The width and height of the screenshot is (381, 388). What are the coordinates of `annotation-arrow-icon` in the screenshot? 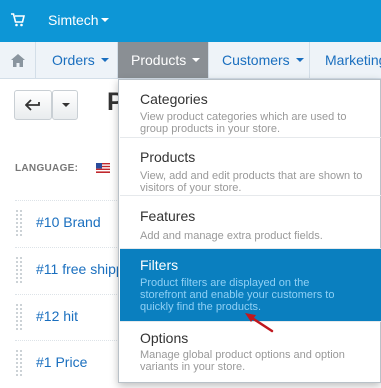 It's located at (259, 323).